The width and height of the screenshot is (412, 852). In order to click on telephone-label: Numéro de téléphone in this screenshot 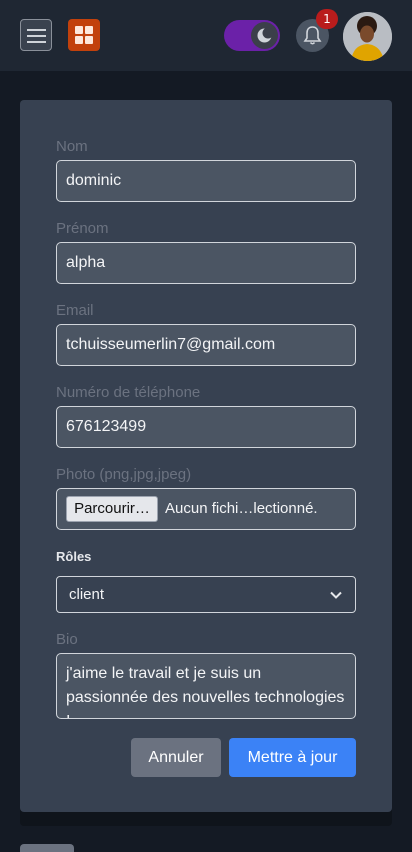, I will do `click(128, 392)`.